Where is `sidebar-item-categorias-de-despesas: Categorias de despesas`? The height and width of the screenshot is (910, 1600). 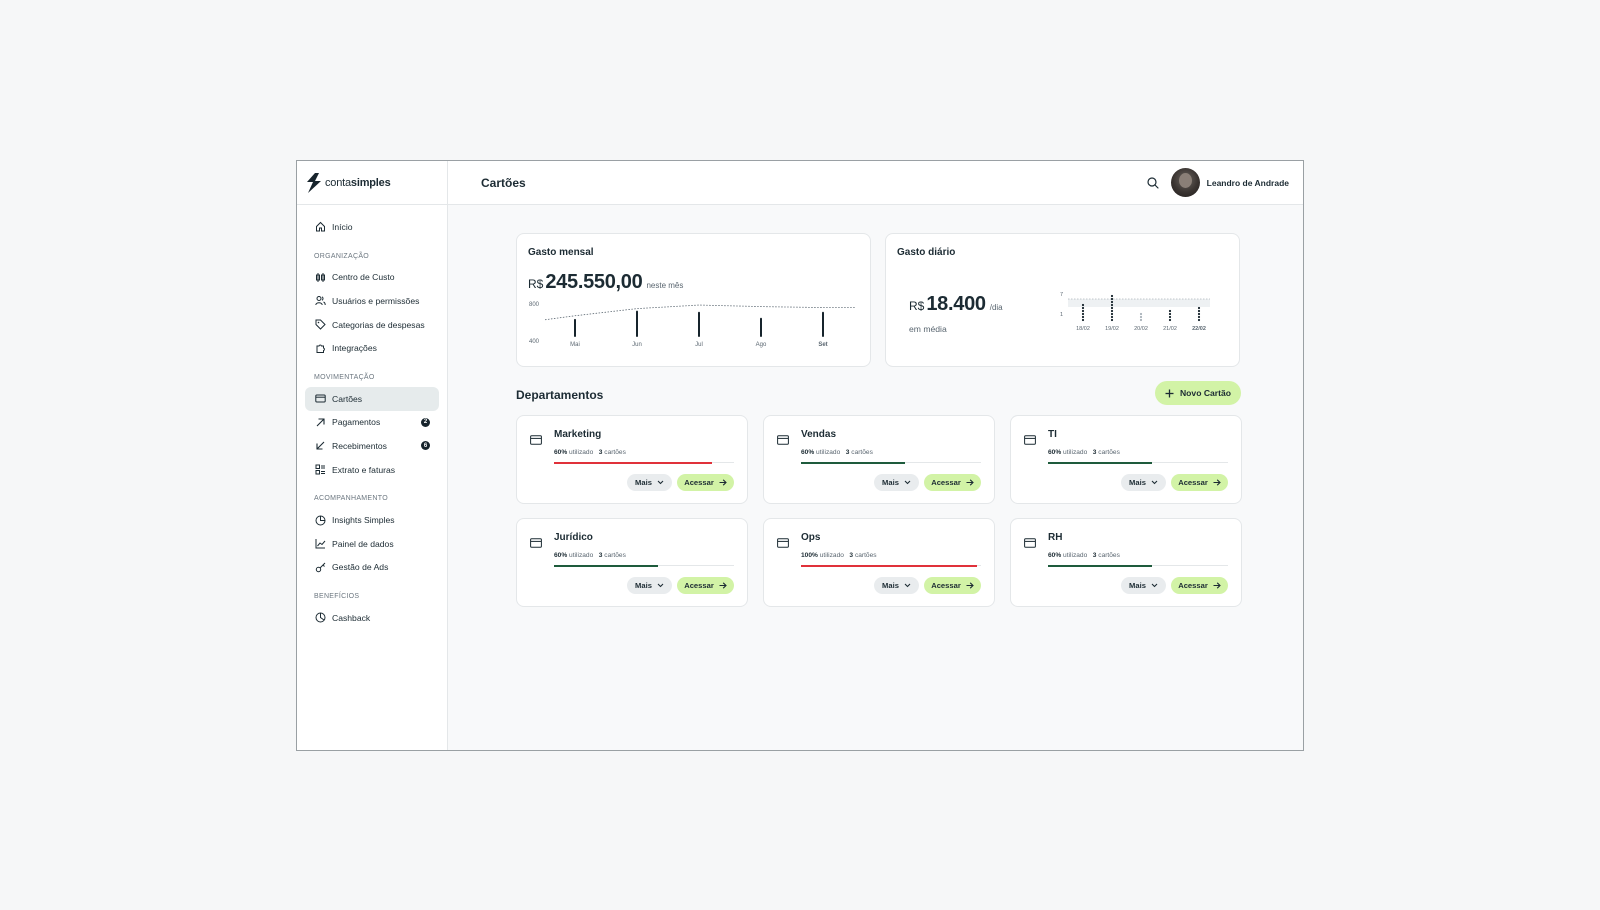
sidebar-item-categorias-de-despesas: Categorias de despesas is located at coordinates (372, 325).